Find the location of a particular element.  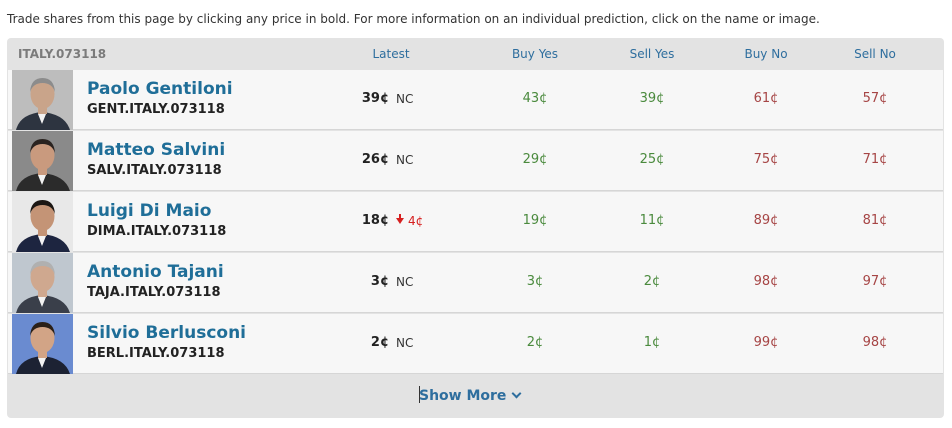

contract-name-link: Luigi Di Maio is located at coordinates (149, 211).